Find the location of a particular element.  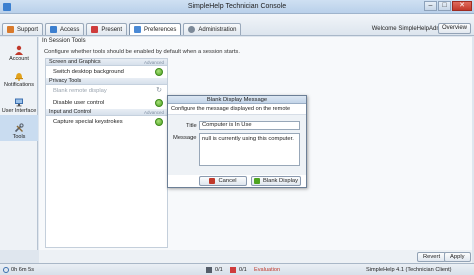

sidebar-item-account: Account is located at coordinates (19, 50).